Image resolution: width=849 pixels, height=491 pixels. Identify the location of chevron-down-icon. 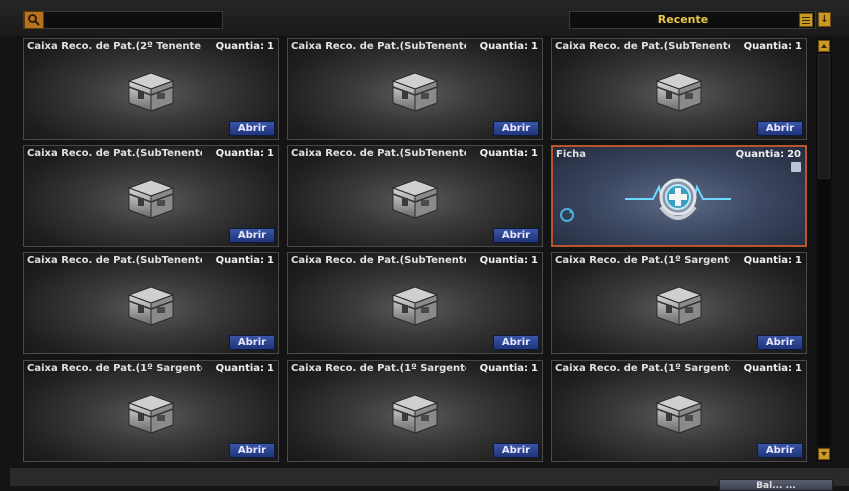
(824, 454).